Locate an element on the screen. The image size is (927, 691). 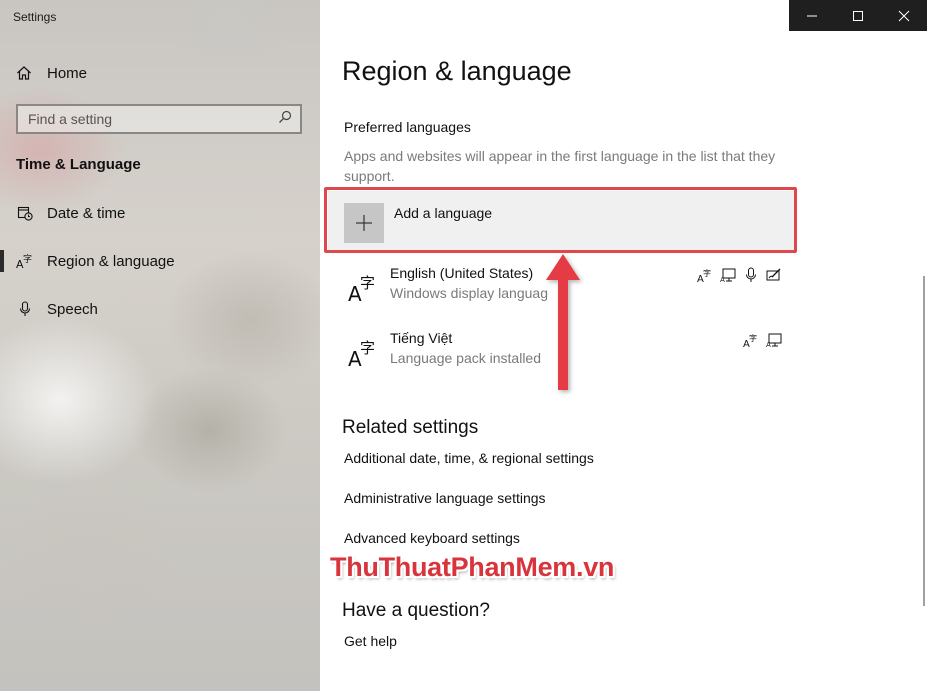
sidebar-section-title: Time & Language is located at coordinates (78, 164).